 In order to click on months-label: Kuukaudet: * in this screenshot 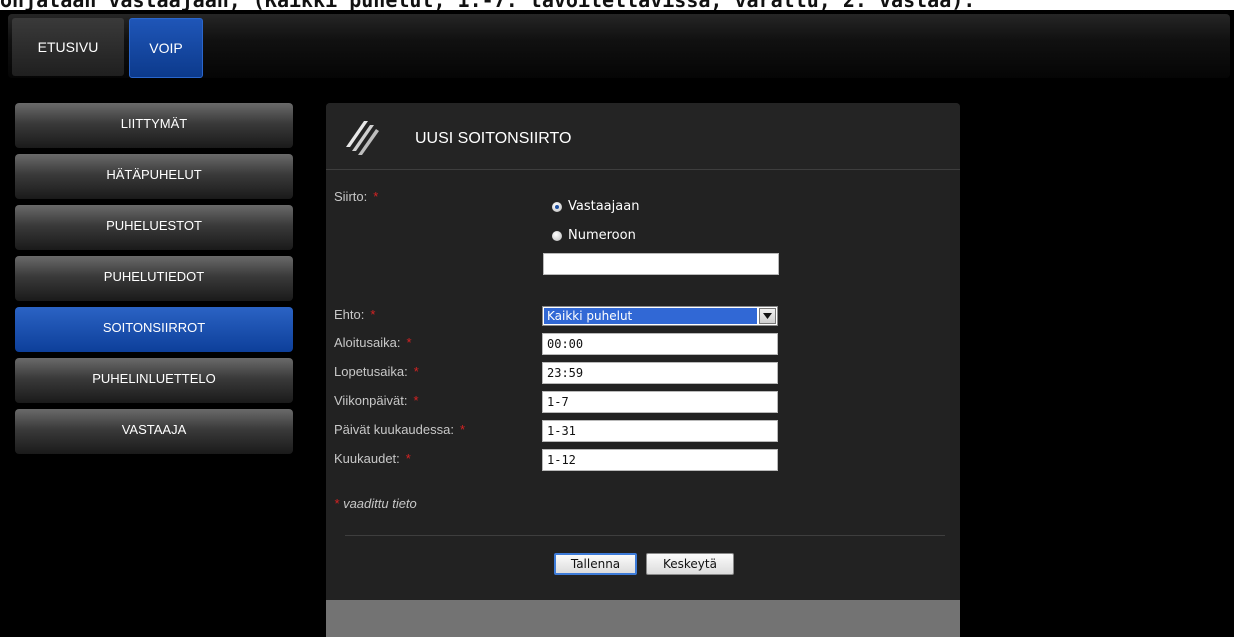, I will do `click(372, 458)`.